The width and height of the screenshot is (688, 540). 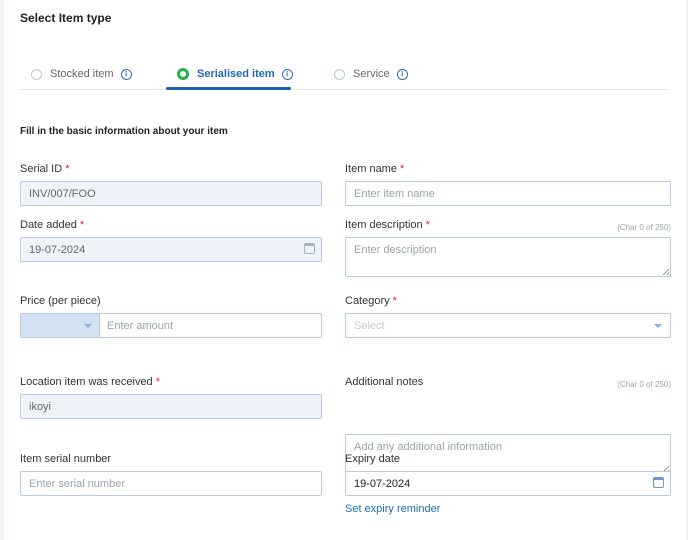 I want to click on tab-stocked-item: Stocked item i, so click(x=81, y=74).